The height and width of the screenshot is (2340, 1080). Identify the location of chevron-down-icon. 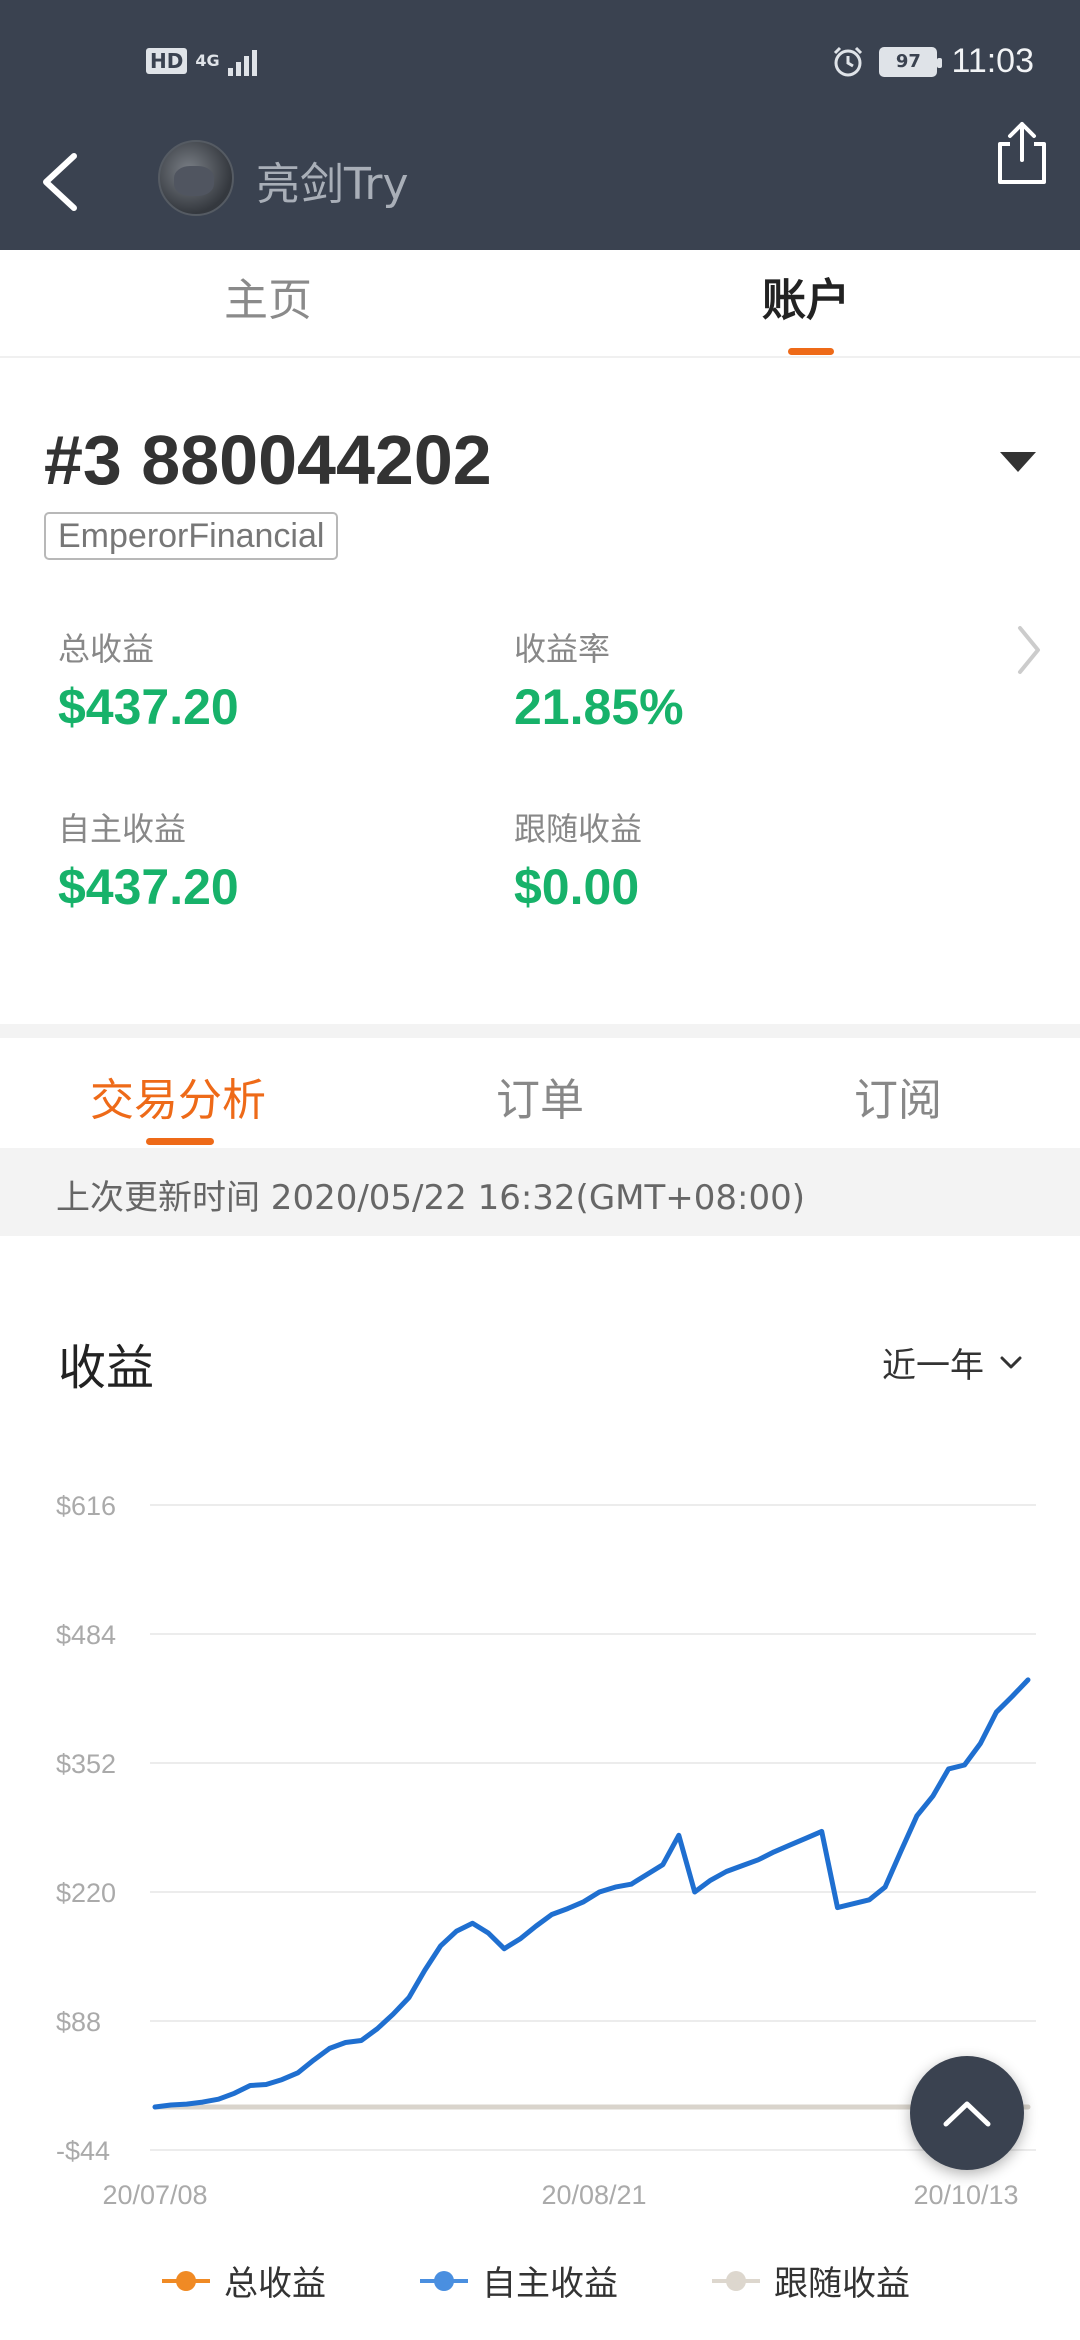
(1011, 1362).